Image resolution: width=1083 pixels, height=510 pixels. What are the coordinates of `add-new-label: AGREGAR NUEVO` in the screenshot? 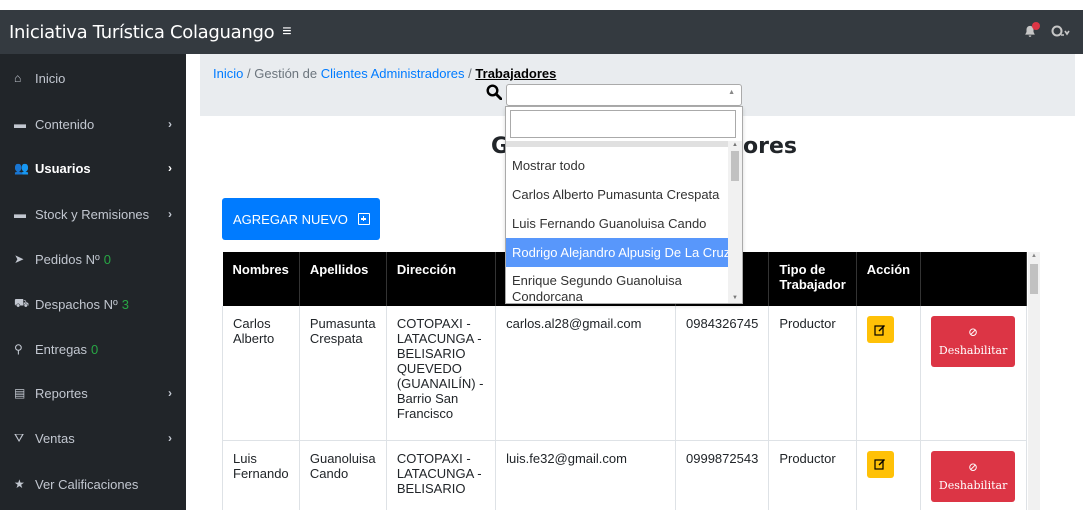 It's located at (290, 219).